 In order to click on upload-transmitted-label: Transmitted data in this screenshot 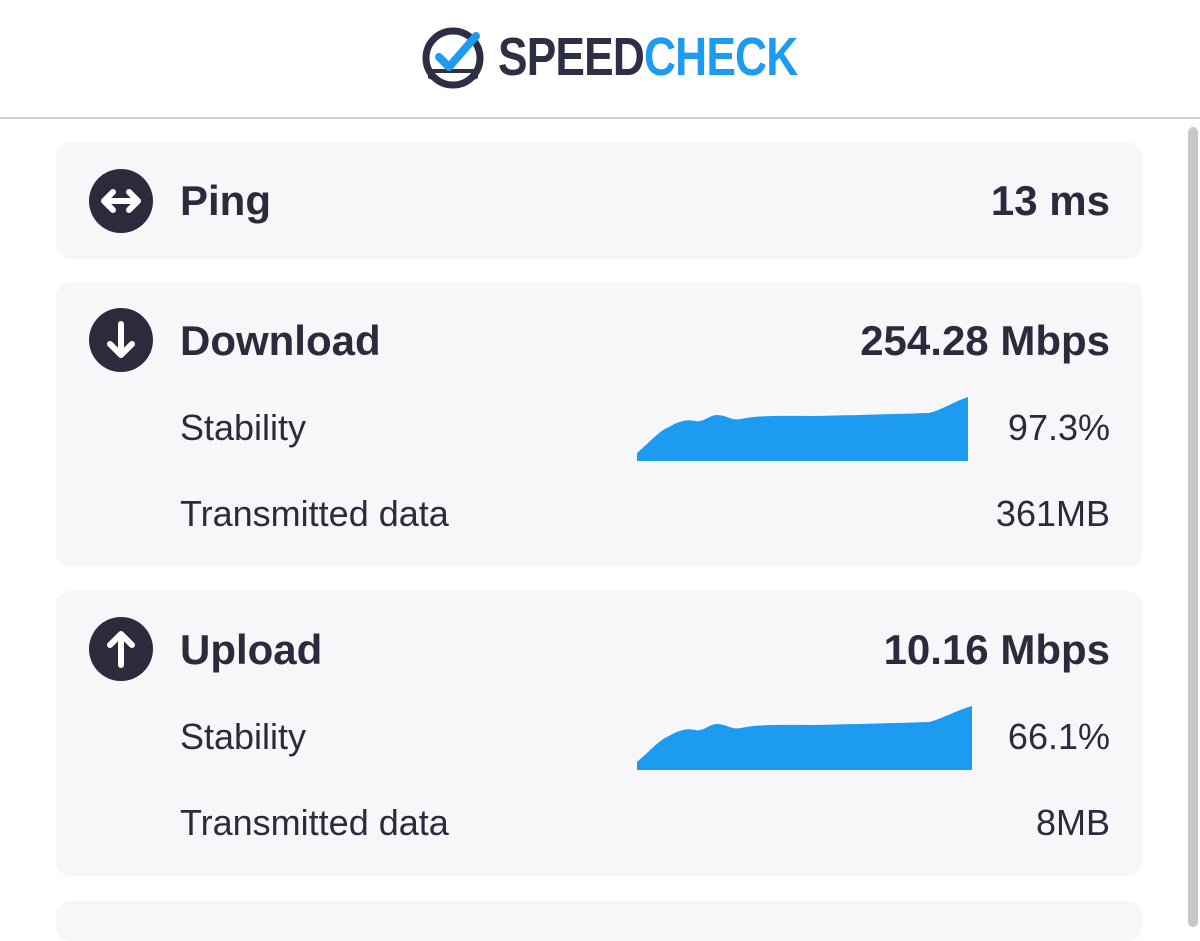, I will do `click(314, 822)`.